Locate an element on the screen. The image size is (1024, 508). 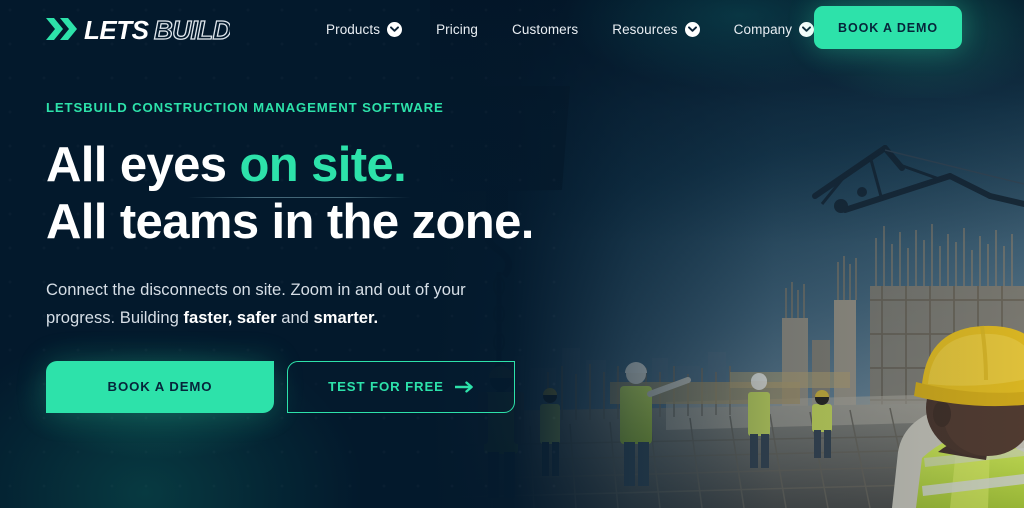
hero-test-for-free-button: TEST FOR FREE is located at coordinates (401, 386).